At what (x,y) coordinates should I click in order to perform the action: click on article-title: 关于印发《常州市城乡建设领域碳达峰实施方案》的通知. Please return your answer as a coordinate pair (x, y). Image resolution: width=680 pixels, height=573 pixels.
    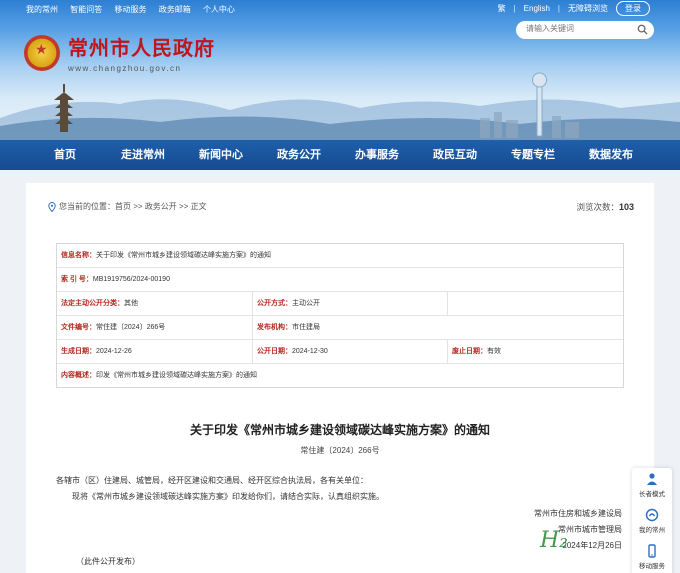
    Looking at the image, I should click on (339, 430).